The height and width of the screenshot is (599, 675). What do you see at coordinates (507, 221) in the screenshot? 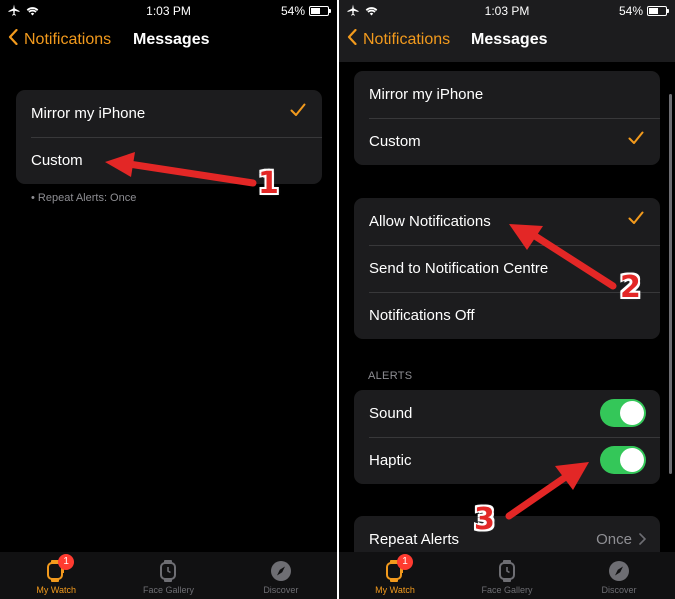
I see `option-allow-notifications: Allow Notifications` at bounding box center [507, 221].